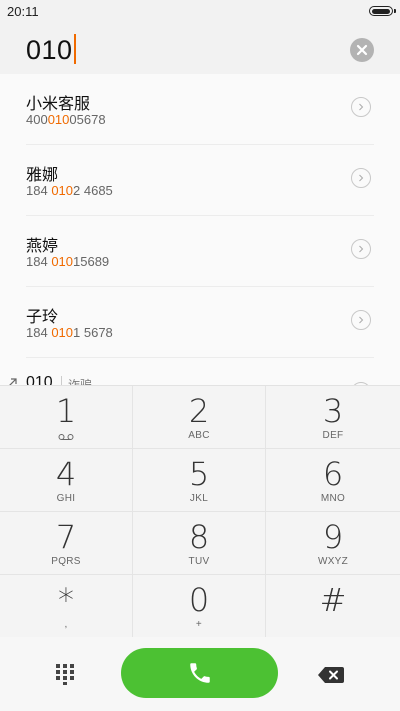  I want to click on key-letters: MNO, so click(333, 498).